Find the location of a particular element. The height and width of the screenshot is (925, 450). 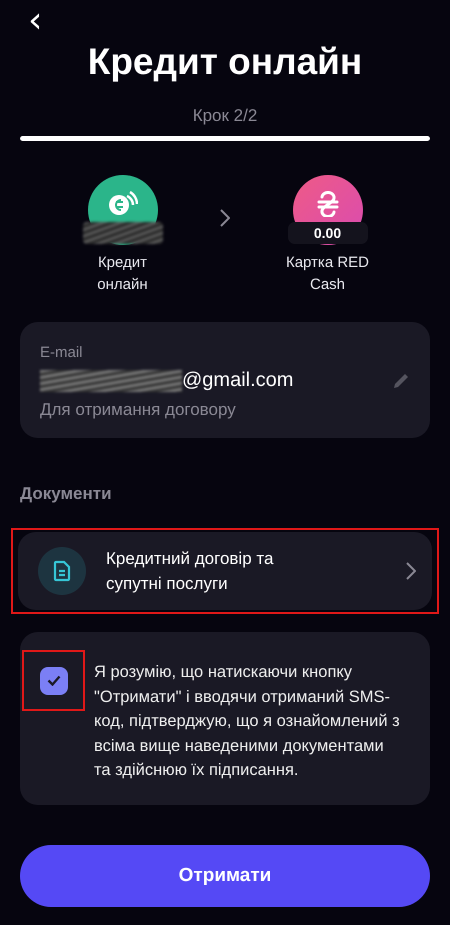

check-icon is located at coordinates (53, 680).